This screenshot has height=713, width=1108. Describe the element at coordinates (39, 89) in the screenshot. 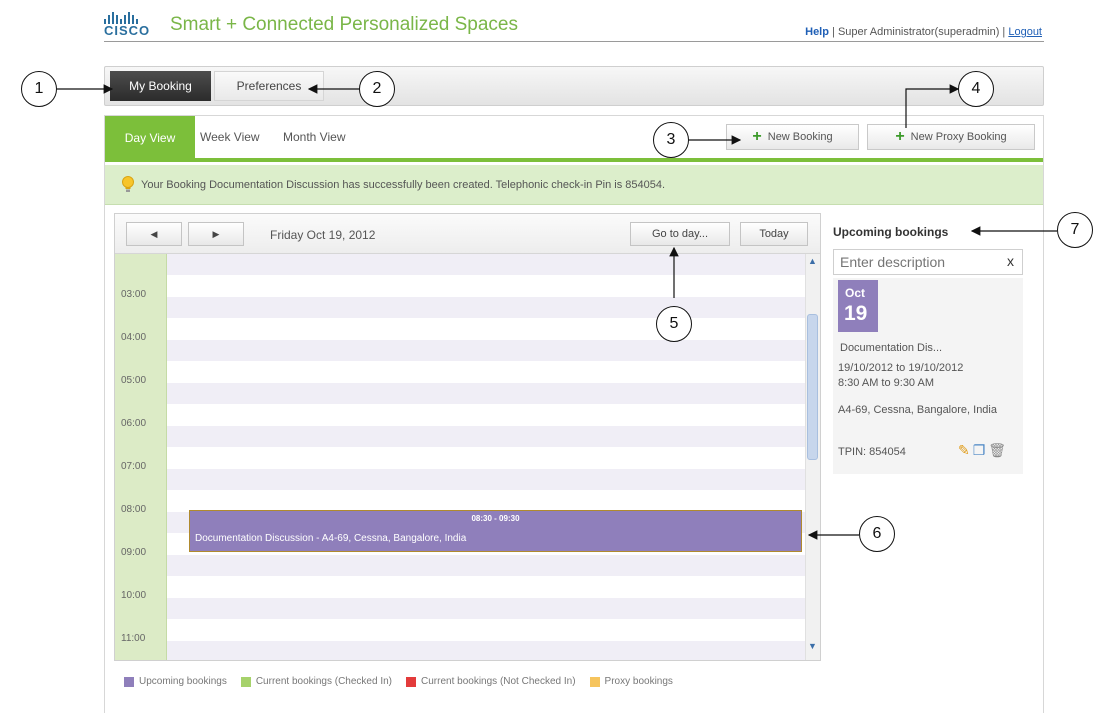

I see `callout-1: 1` at that location.